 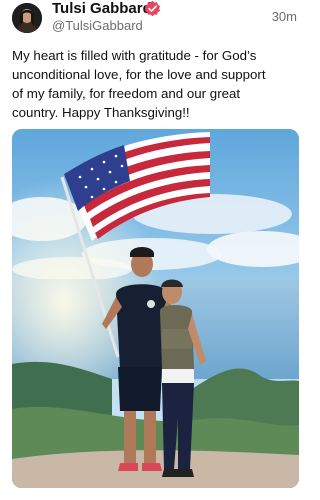 I want to click on author-name: Tulsi Gabbard, so click(x=102, y=8).